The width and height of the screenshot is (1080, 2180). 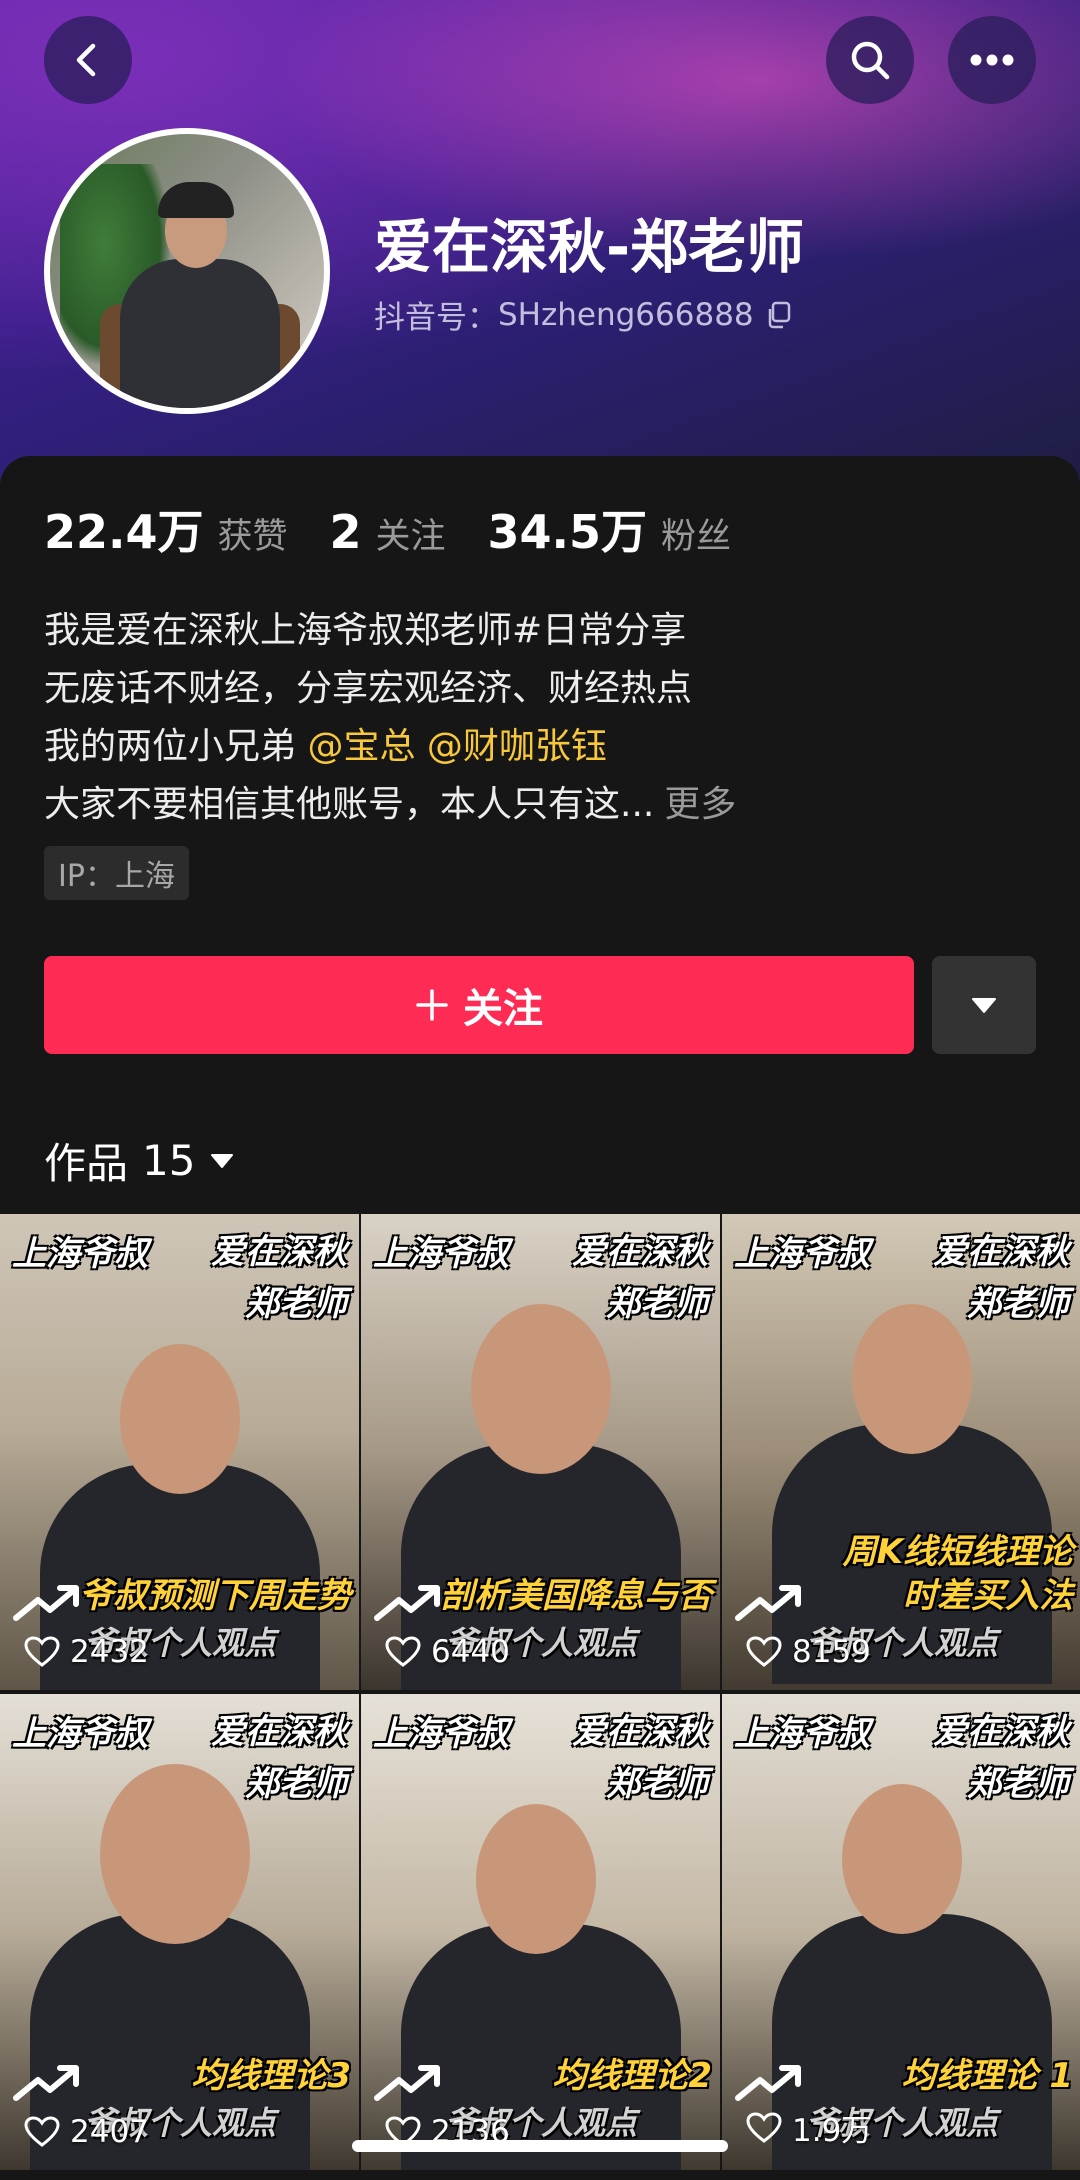 I want to click on video-headline: 均线理论3, so click(x=271, y=2076).